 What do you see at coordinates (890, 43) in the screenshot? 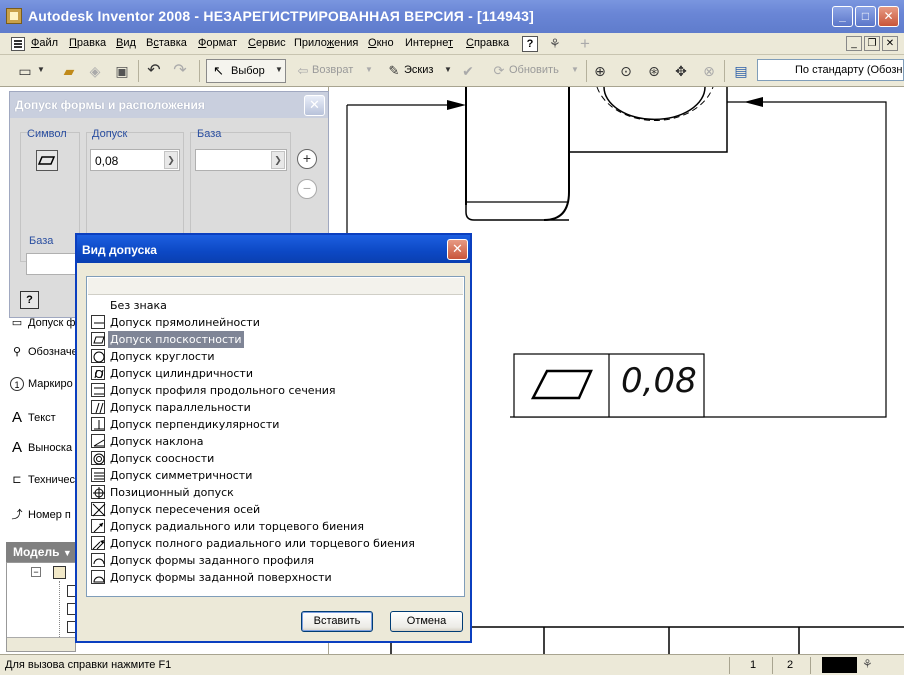
I see `mdi-close-button: ✕` at bounding box center [890, 43].